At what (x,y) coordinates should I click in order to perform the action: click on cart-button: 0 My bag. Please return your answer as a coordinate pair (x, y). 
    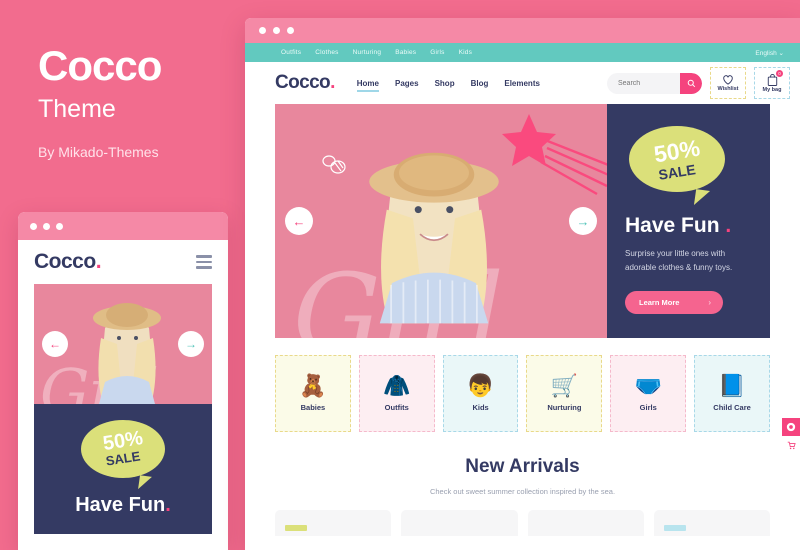
    Looking at the image, I should click on (772, 83).